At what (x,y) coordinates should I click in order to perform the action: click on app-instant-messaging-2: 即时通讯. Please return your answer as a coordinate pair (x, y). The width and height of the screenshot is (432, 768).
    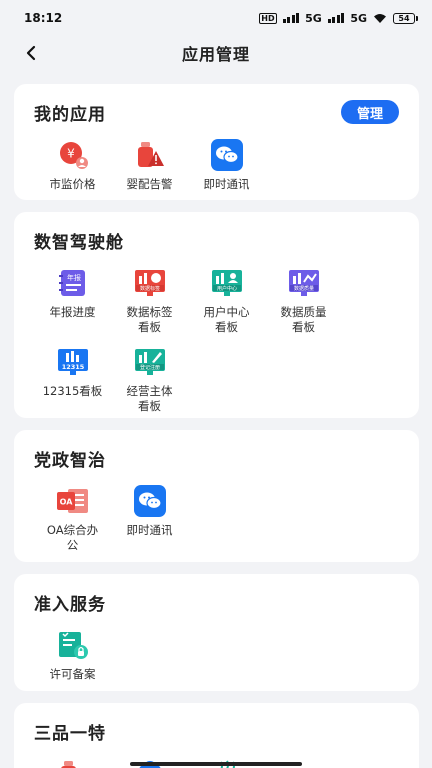
    Looking at the image, I should click on (149, 518).